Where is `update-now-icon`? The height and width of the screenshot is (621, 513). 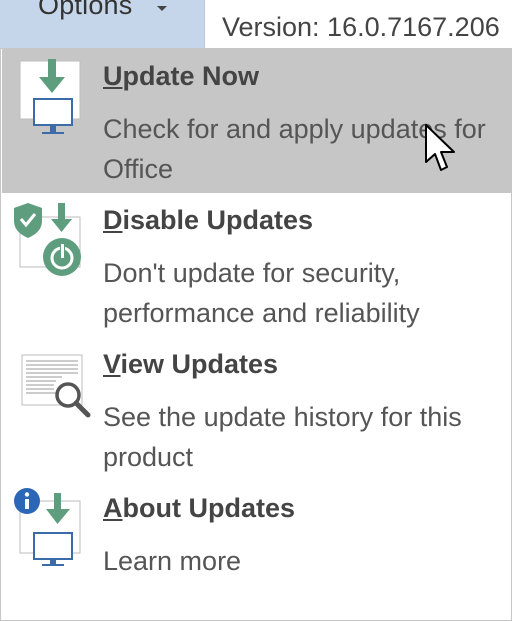 update-now-icon is located at coordinates (50, 96).